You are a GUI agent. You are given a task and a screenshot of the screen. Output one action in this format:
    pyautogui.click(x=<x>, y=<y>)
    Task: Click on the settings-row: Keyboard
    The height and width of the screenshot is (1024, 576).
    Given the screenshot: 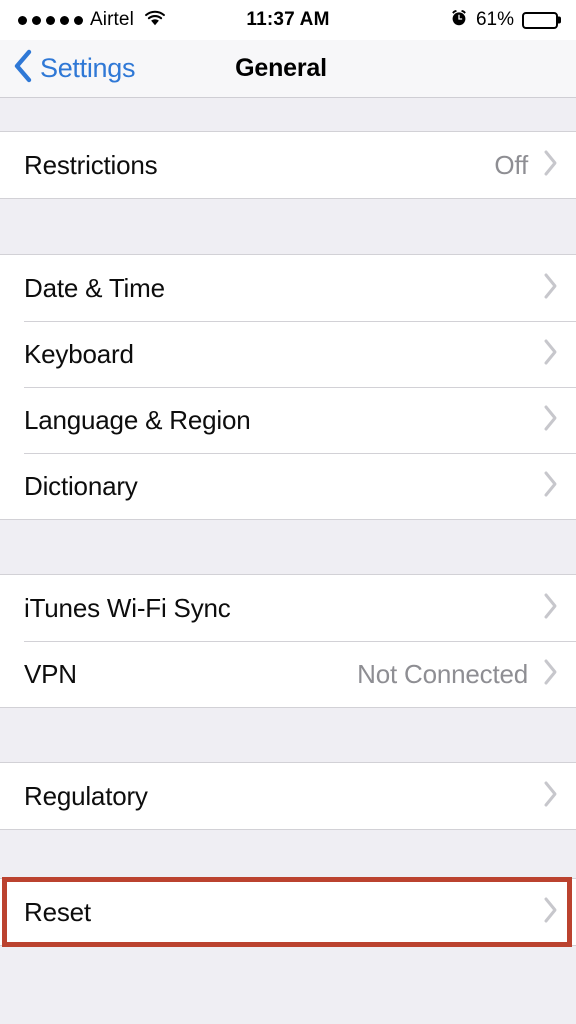 What is the action you would take?
    pyautogui.click(x=288, y=354)
    